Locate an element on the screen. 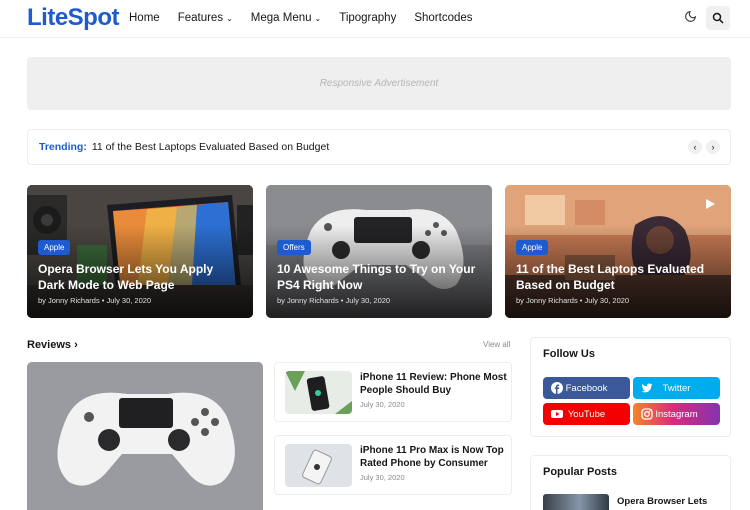 The image size is (750, 510). reviews-section-title: Reviews › is located at coordinates (52, 345).